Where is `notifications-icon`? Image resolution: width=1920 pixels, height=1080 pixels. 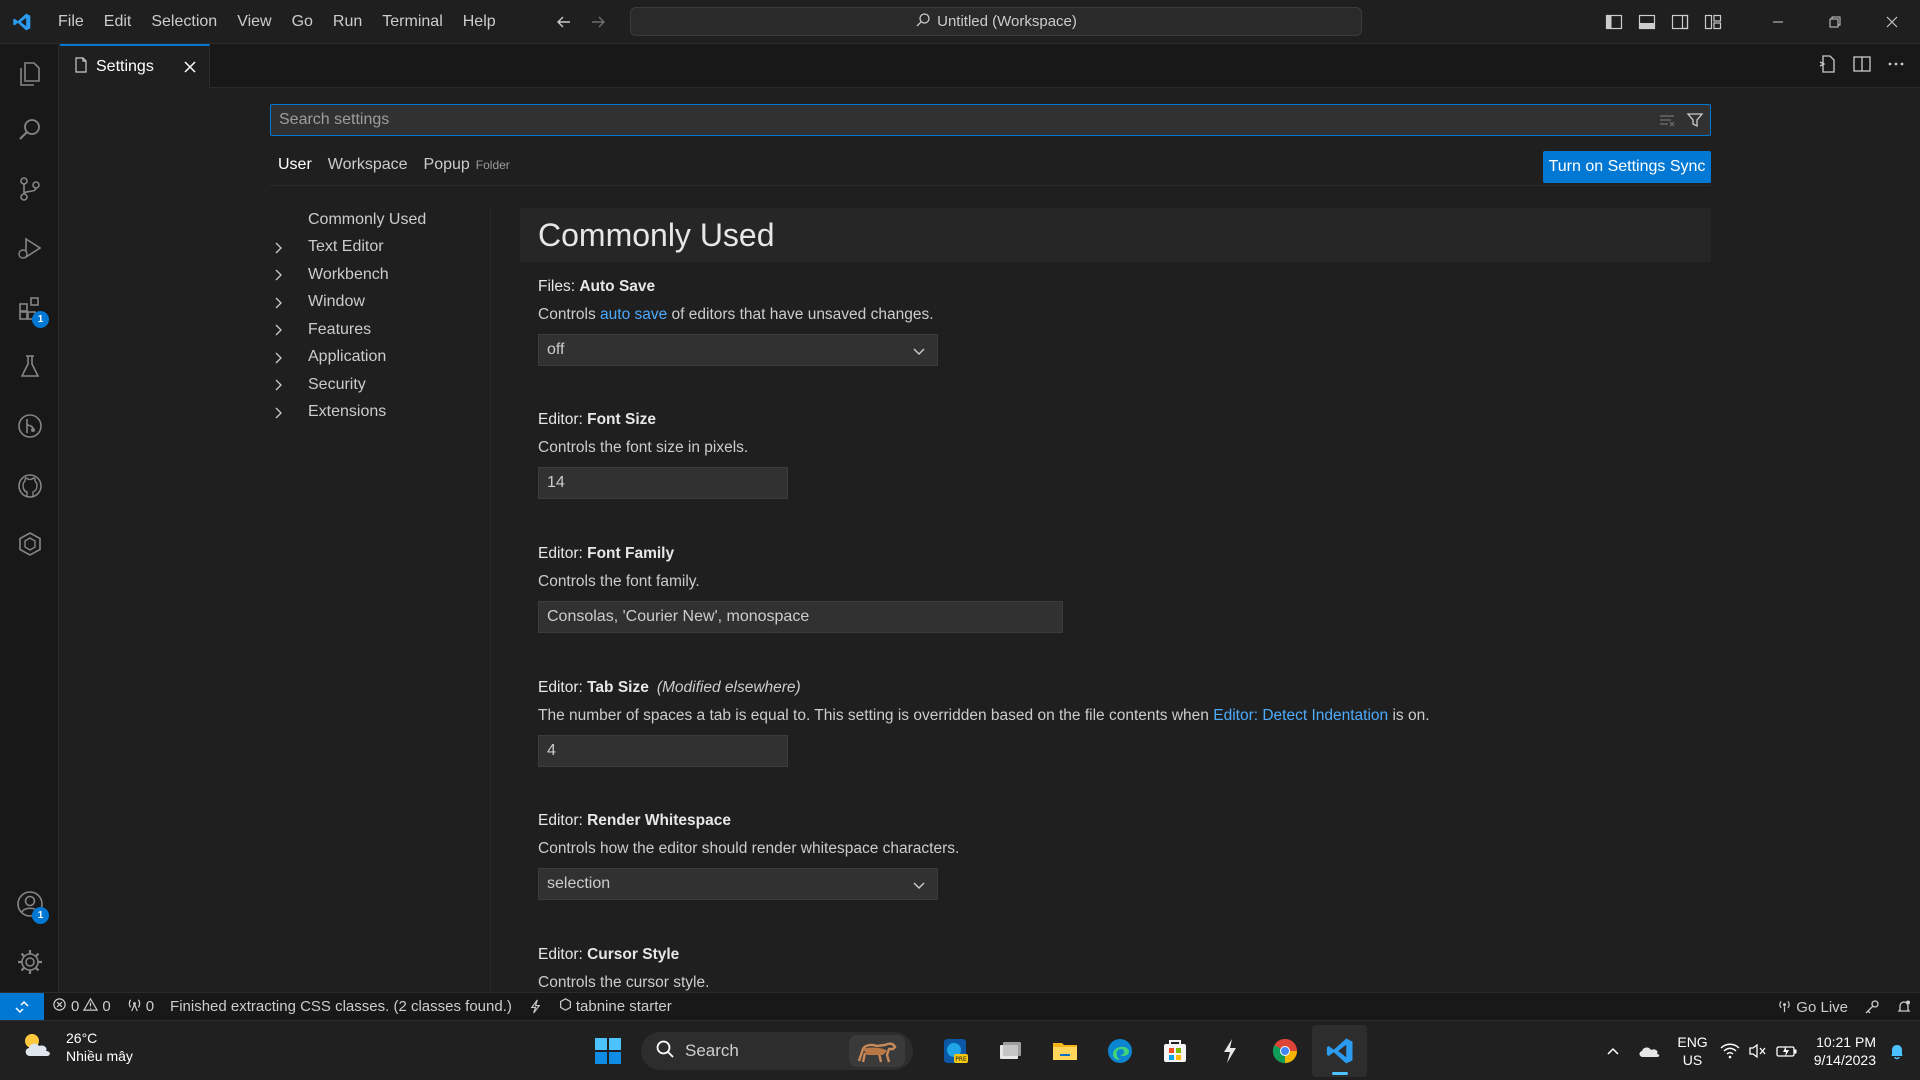
notifications-icon is located at coordinates (1904, 1007).